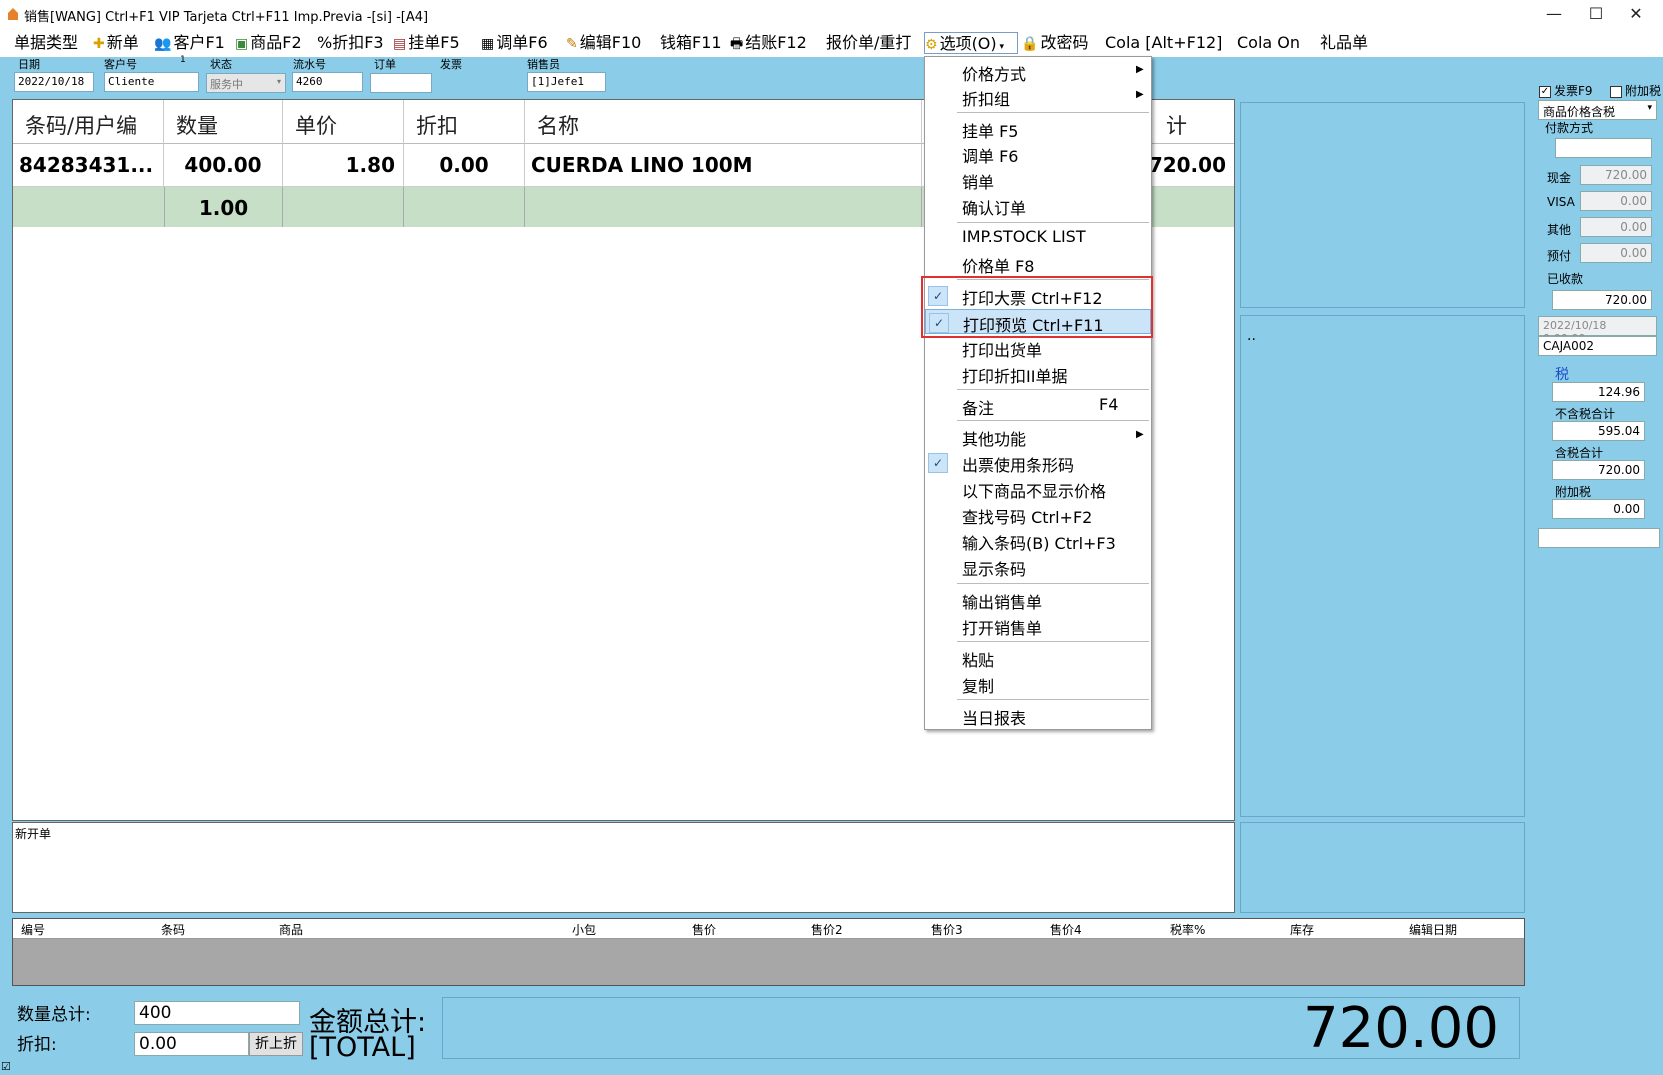 Image resolution: width=1663 pixels, height=1075 pixels. I want to click on date-field: 2022/10/18, so click(54, 82).